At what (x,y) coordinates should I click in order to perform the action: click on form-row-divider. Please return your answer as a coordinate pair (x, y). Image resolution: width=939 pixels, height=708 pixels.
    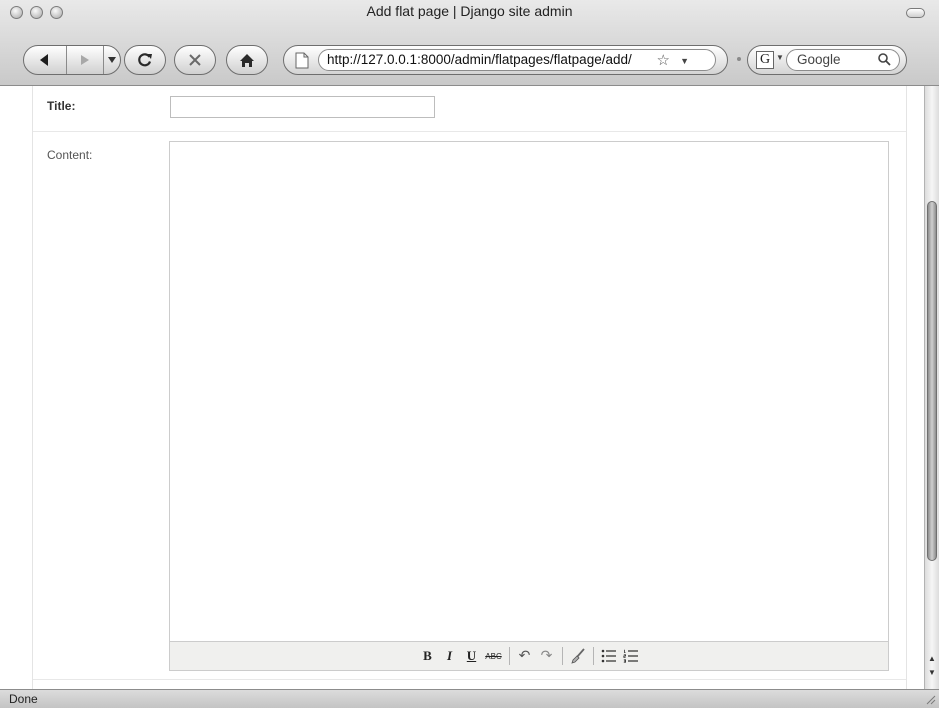
    Looking at the image, I should click on (469, 679).